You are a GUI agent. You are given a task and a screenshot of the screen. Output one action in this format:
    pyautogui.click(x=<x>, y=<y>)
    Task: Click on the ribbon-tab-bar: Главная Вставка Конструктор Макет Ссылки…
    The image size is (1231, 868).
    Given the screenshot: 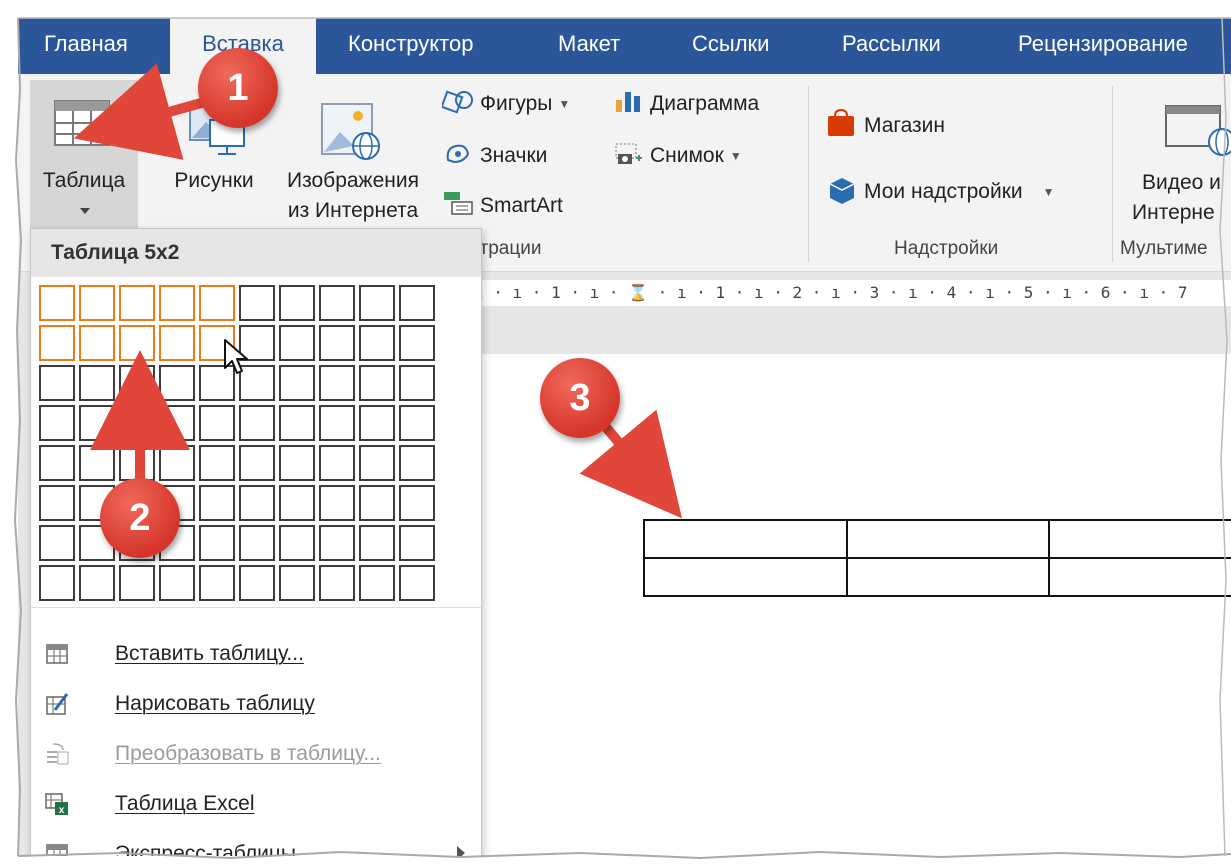 What is the action you would take?
    pyautogui.click(x=624, y=44)
    